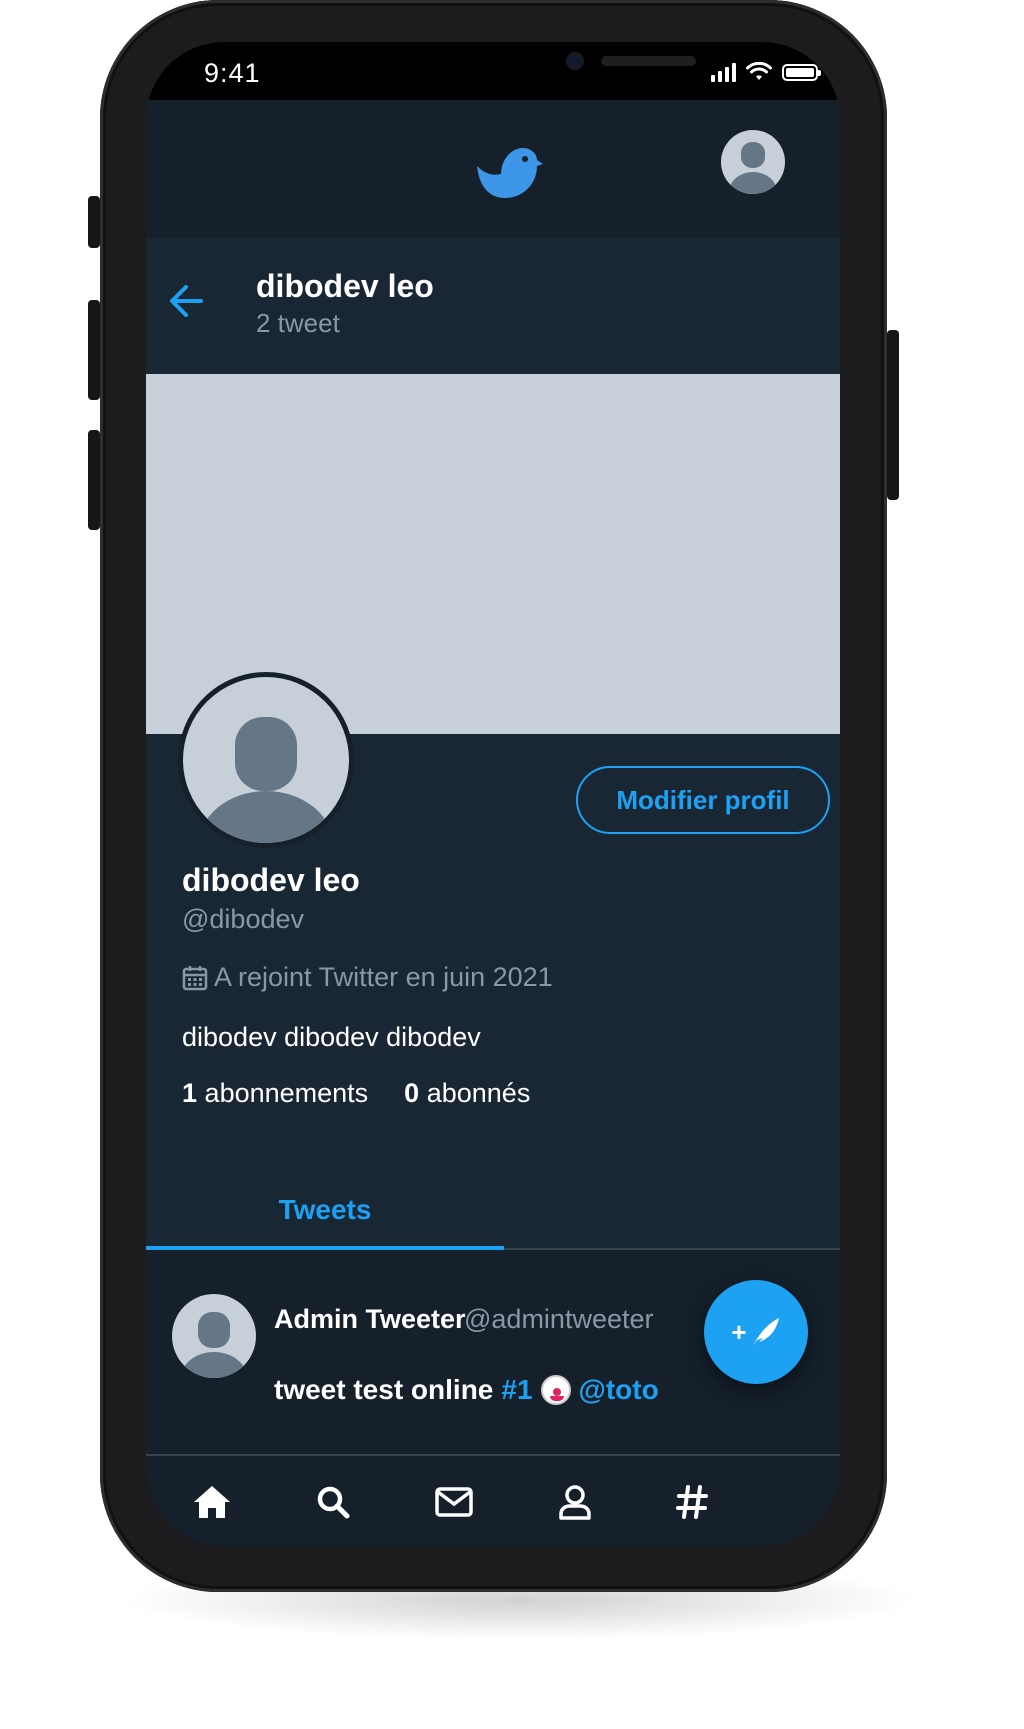 Image resolution: width=1024 pixels, height=1729 pixels. Describe the element at coordinates (619, 1390) in the screenshot. I see `tweet-mention: @toto` at that location.